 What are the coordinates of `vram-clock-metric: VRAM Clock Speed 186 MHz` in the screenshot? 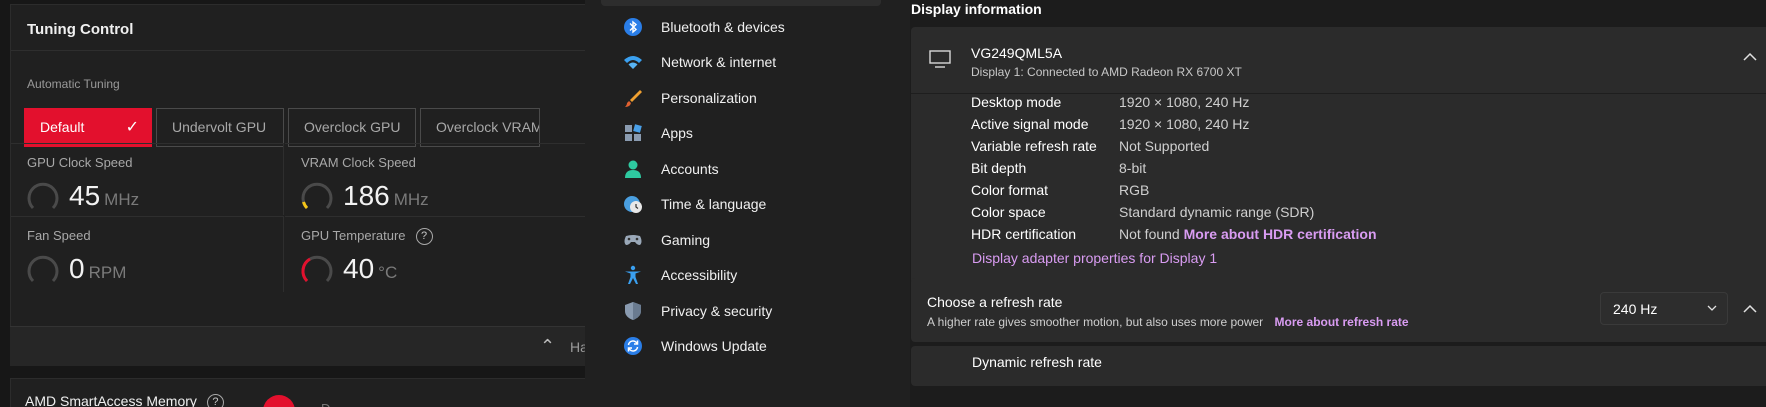 It's located at (435, 179).